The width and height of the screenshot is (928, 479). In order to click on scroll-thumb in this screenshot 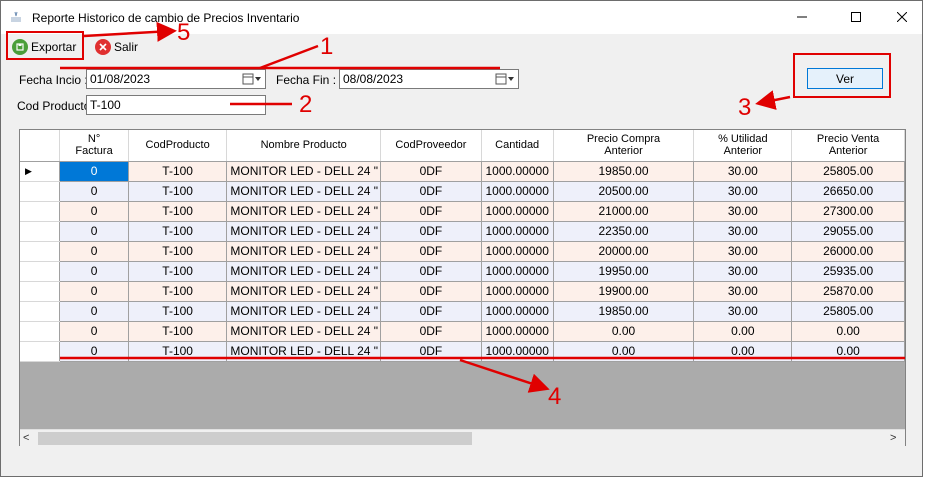, I will do `click(255, 438)`.